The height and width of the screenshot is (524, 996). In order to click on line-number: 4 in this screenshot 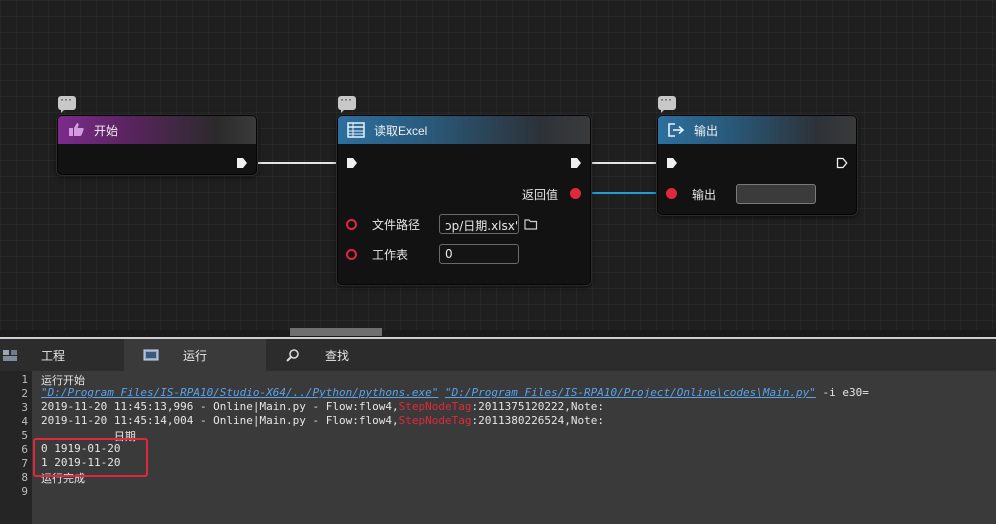, I will do `click(24, 421)`.